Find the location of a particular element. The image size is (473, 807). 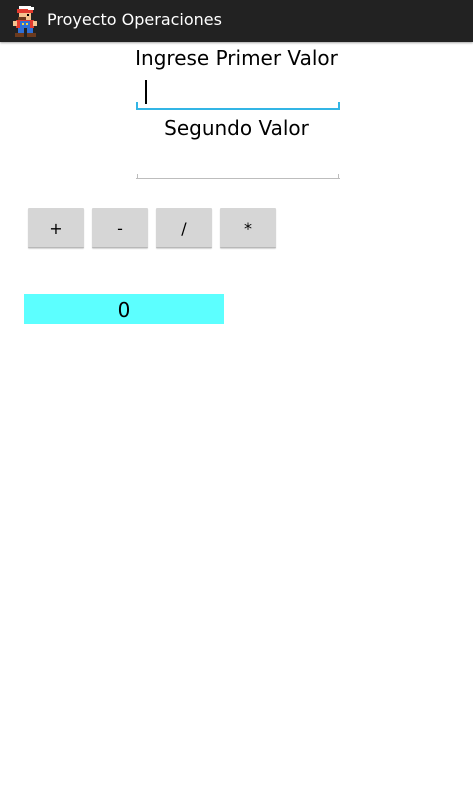

add-button: + is located at coordinates (56, 228).